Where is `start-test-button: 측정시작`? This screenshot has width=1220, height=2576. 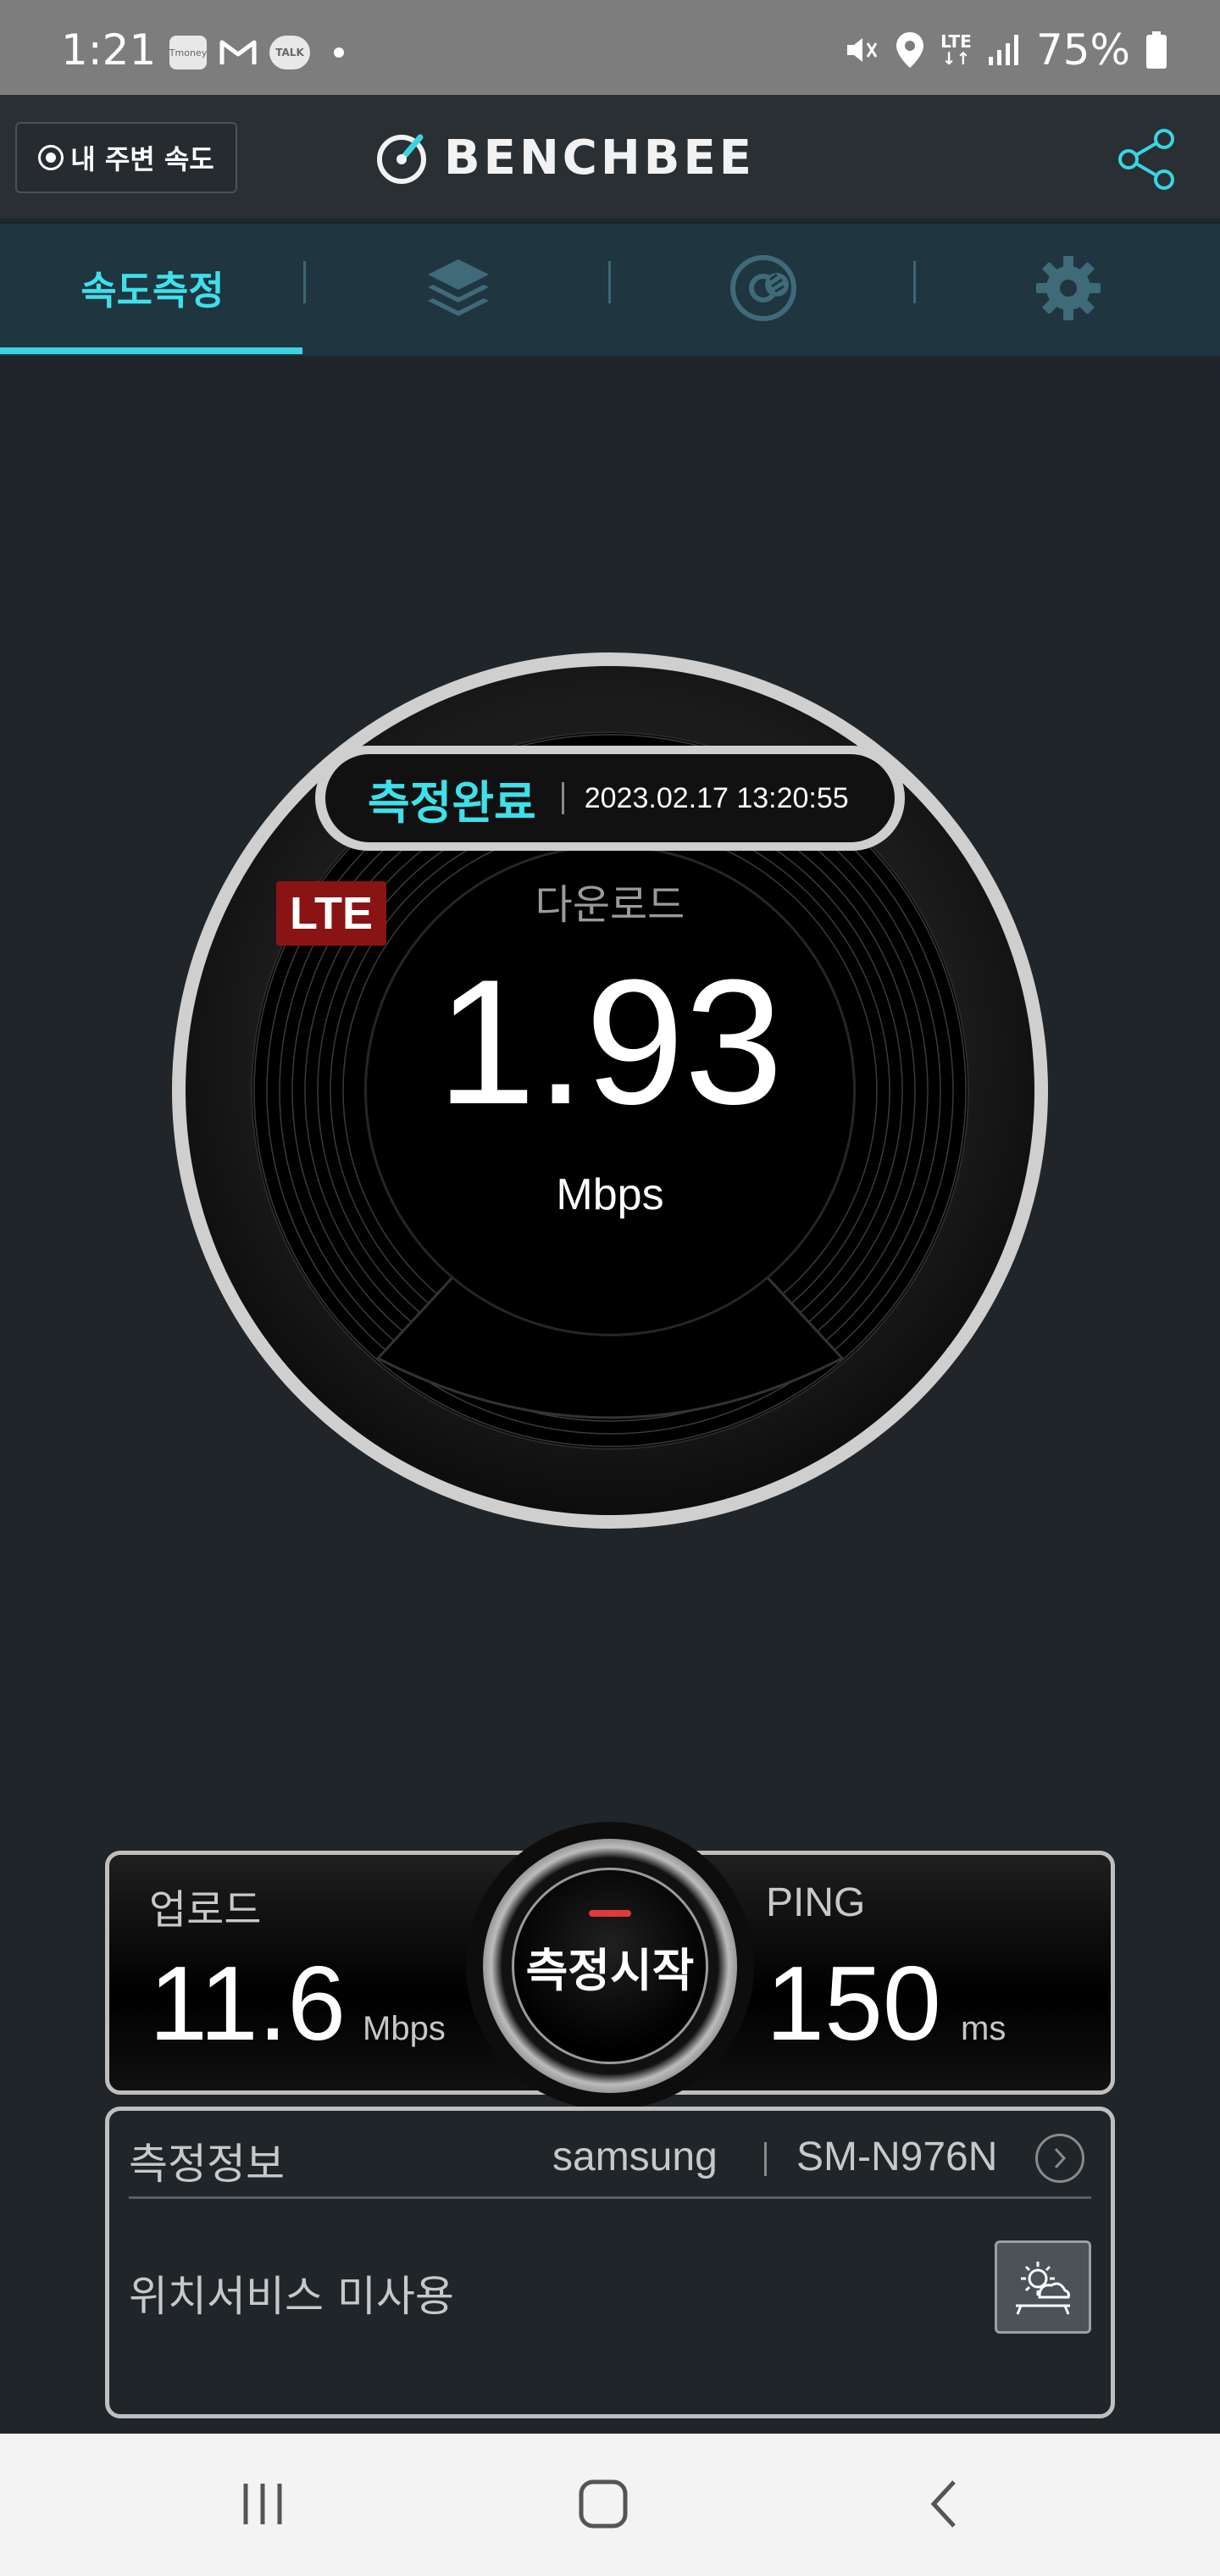 start-test-button: 측정시작 is located at coordinates (610, 1966).